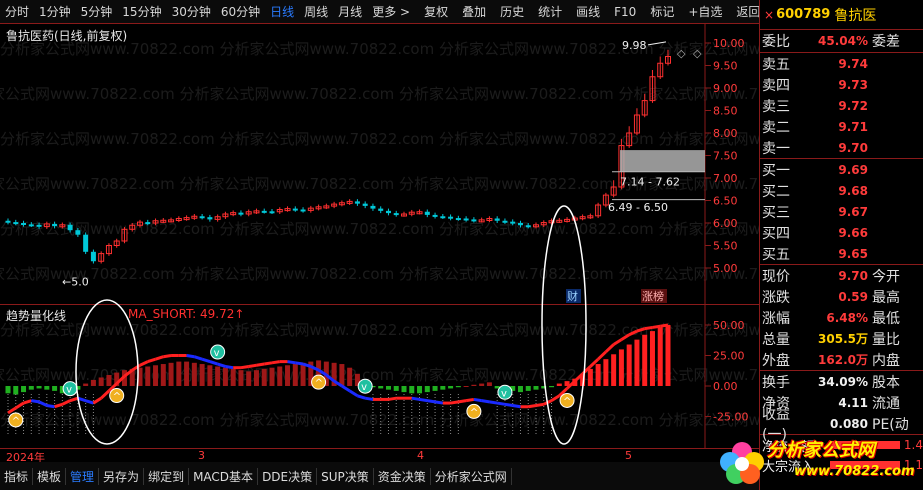 The width and height of the screenshot is (923, 490). I want to click on indicator-tab-2: 管理, so click(83, 476).